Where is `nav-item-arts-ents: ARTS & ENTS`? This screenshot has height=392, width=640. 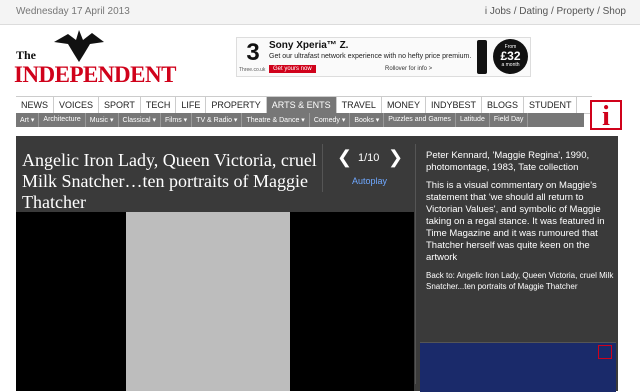
nav-item-arts-ents: ARTS & ENTS is located at coordinates (301, 105).